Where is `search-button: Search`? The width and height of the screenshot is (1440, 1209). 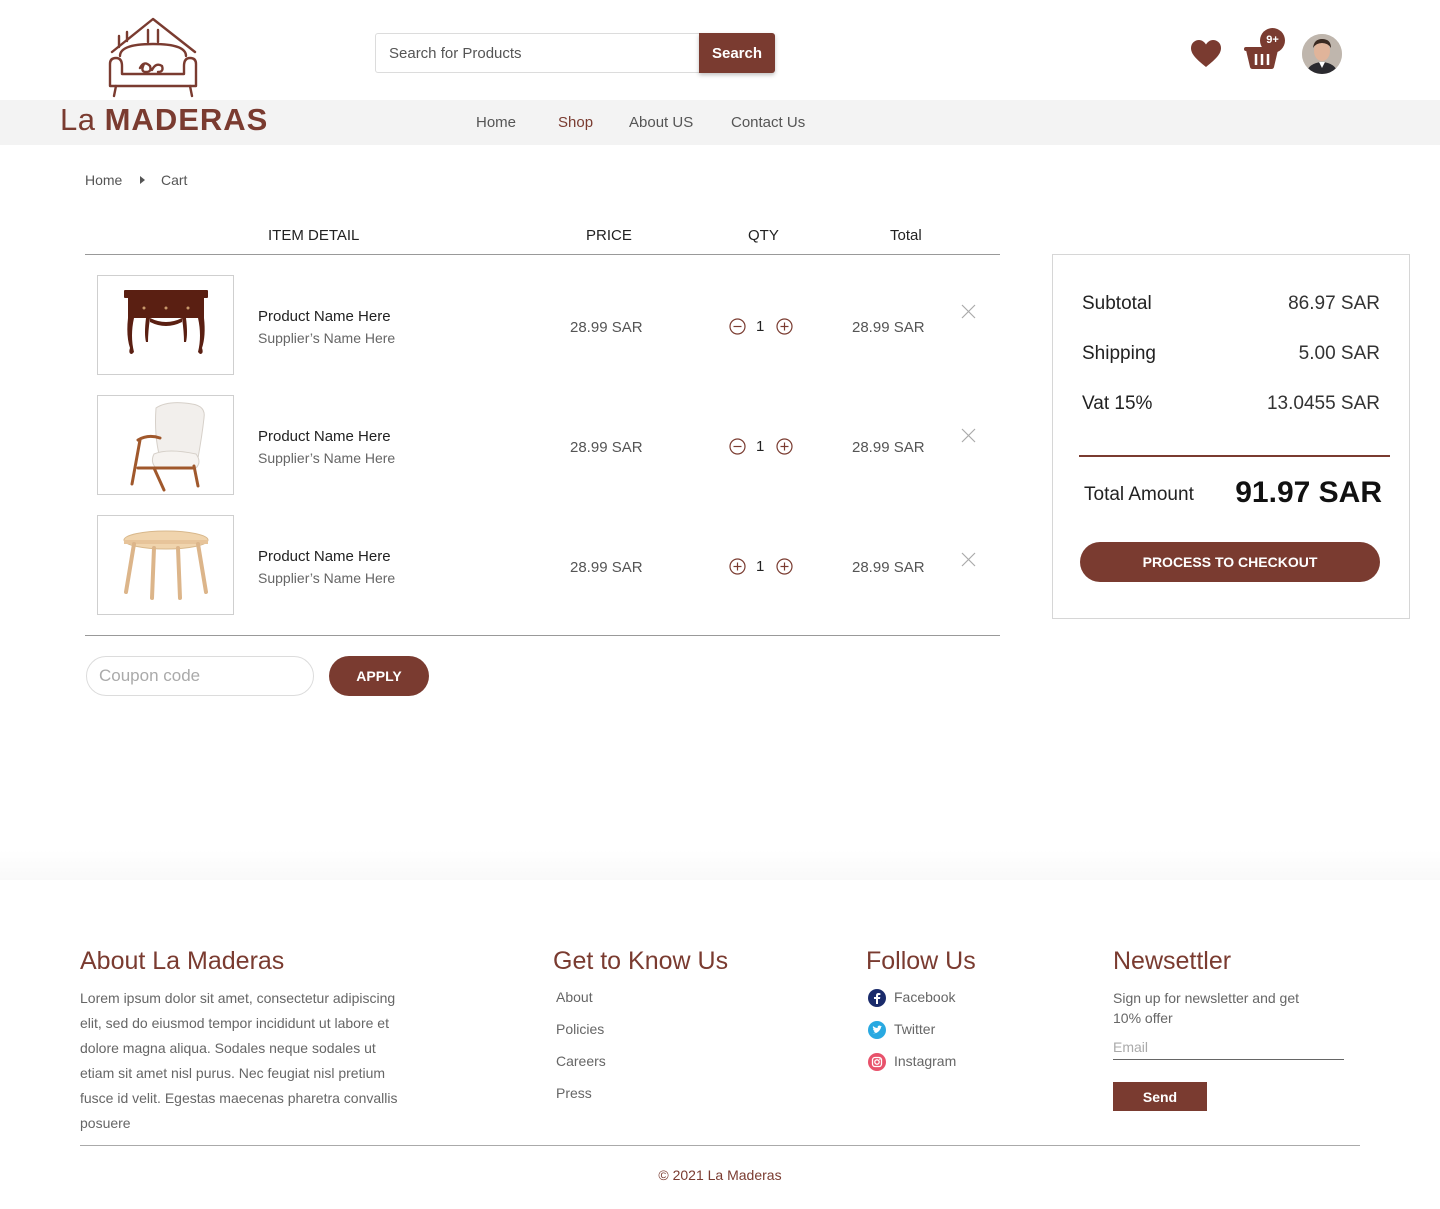
search-button: Search is located at coordinates (737, 53).